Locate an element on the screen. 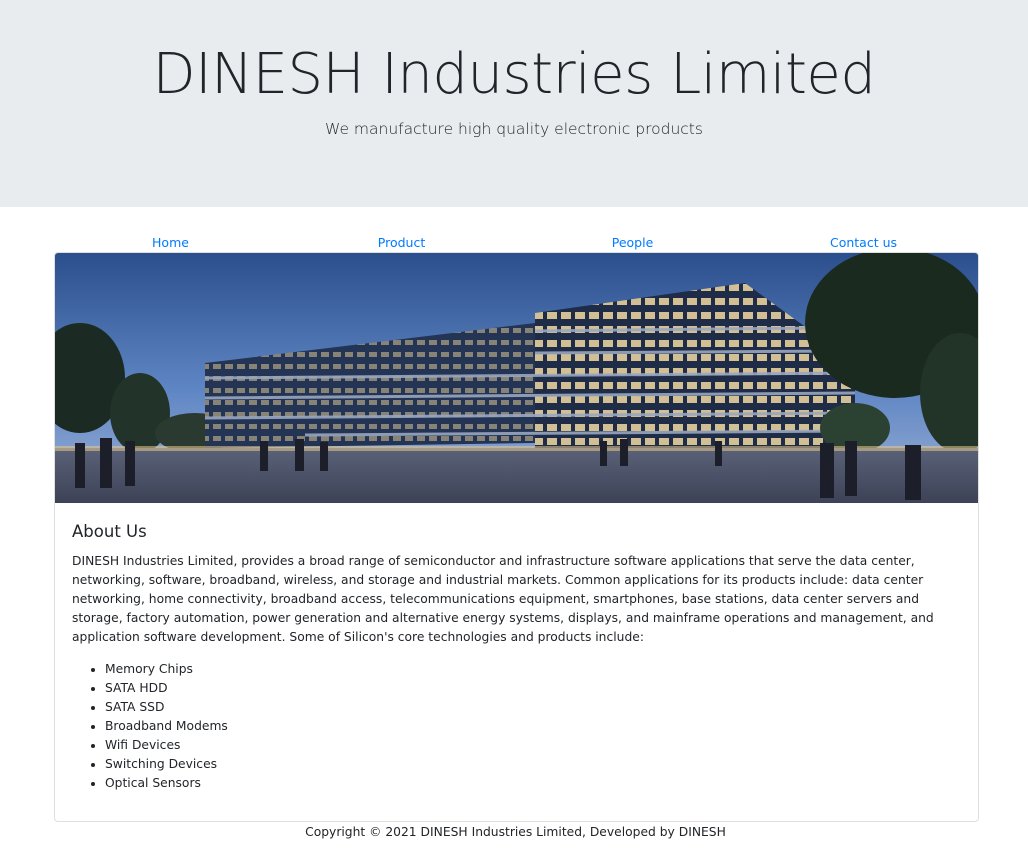 This screenshot has width=1028, height=856. list-item: SATA HDD is located at coordinates (534, 688).